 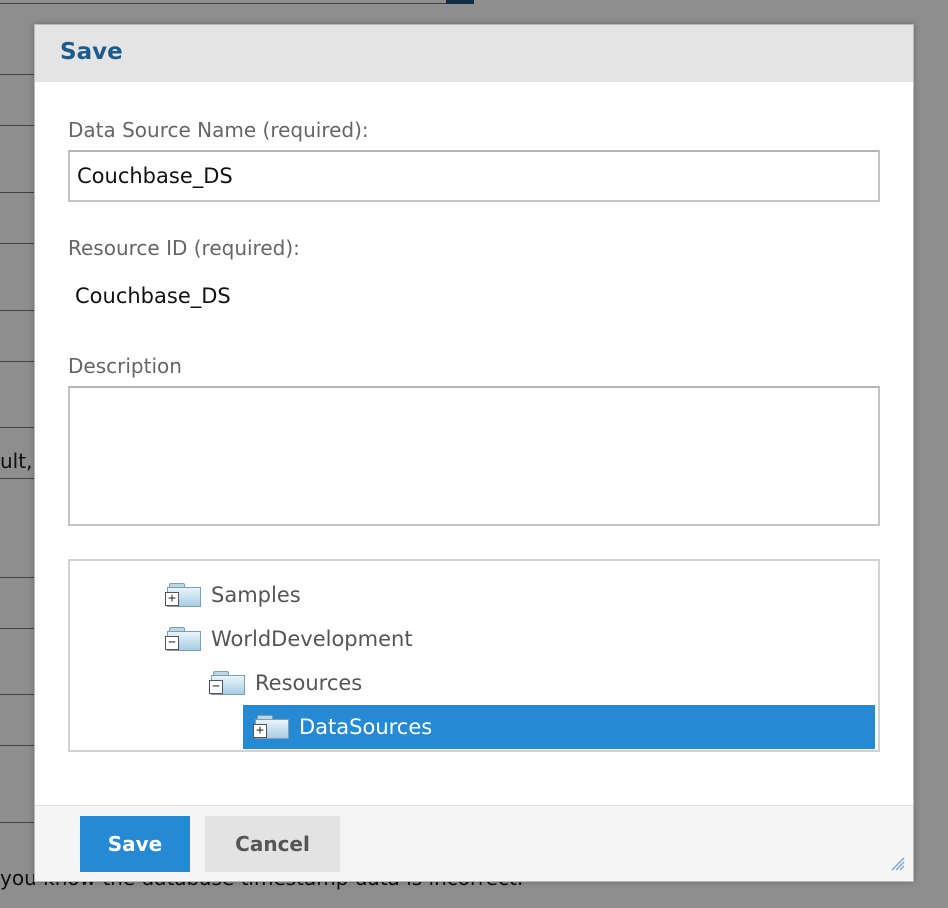 I want to click on dialog-footer: Save Cancel, so click(x=474, y=843).